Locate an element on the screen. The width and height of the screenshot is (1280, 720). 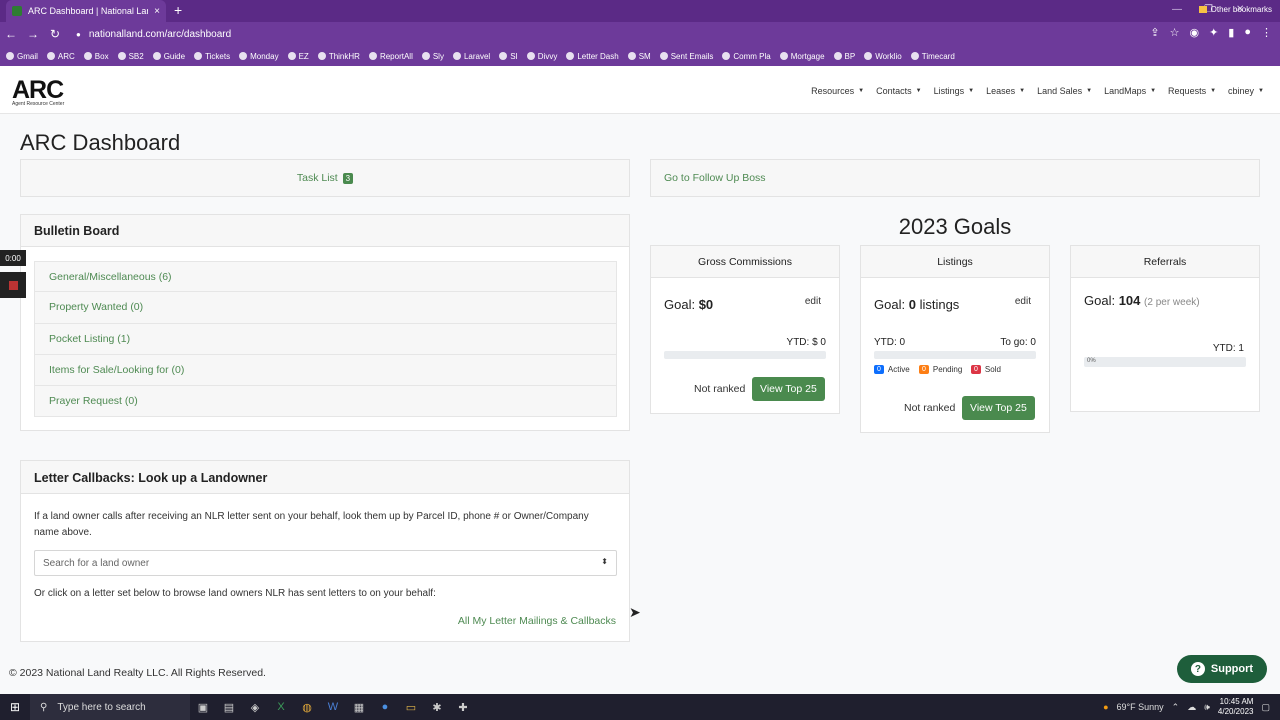
minimize-icon: — is located at coordinates (1177, 9).